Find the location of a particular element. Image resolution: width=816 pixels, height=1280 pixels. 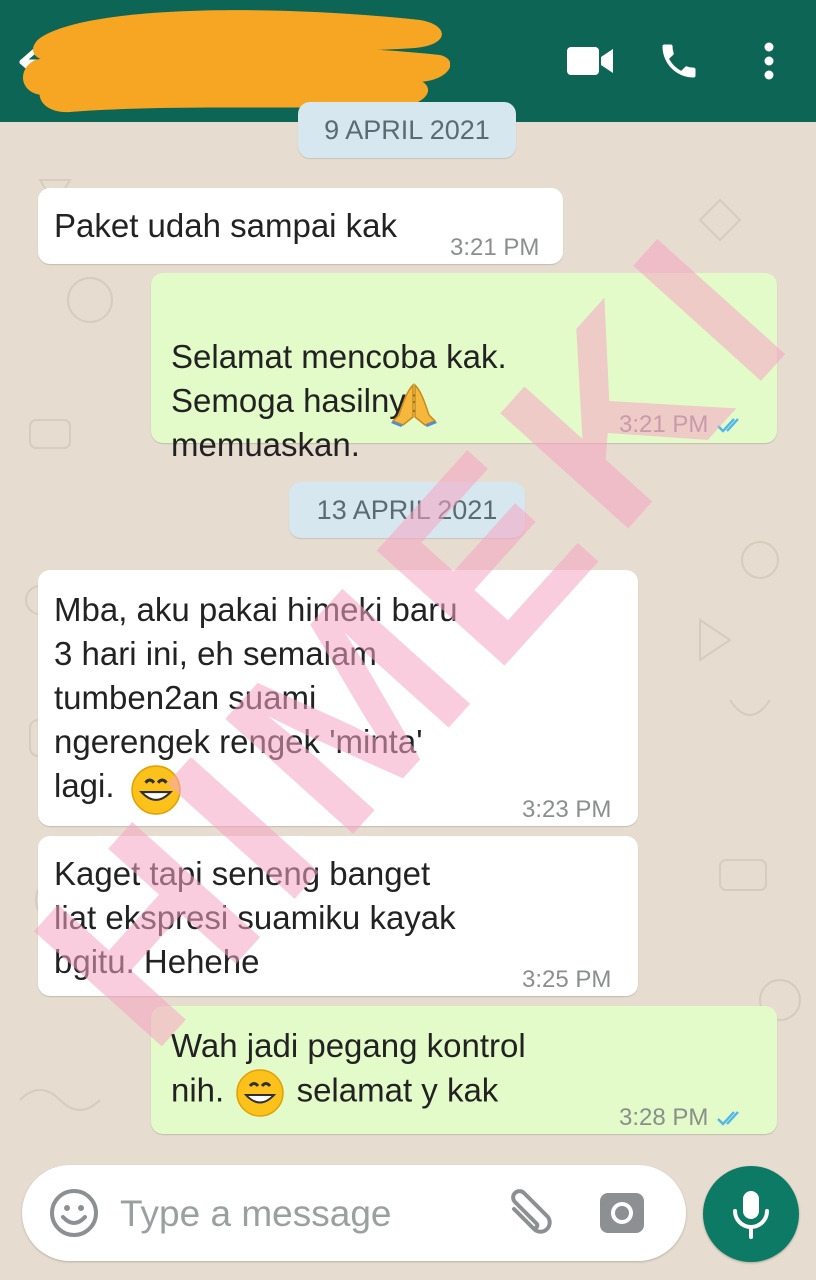

phone-icon is located at coordinates (679, 61).